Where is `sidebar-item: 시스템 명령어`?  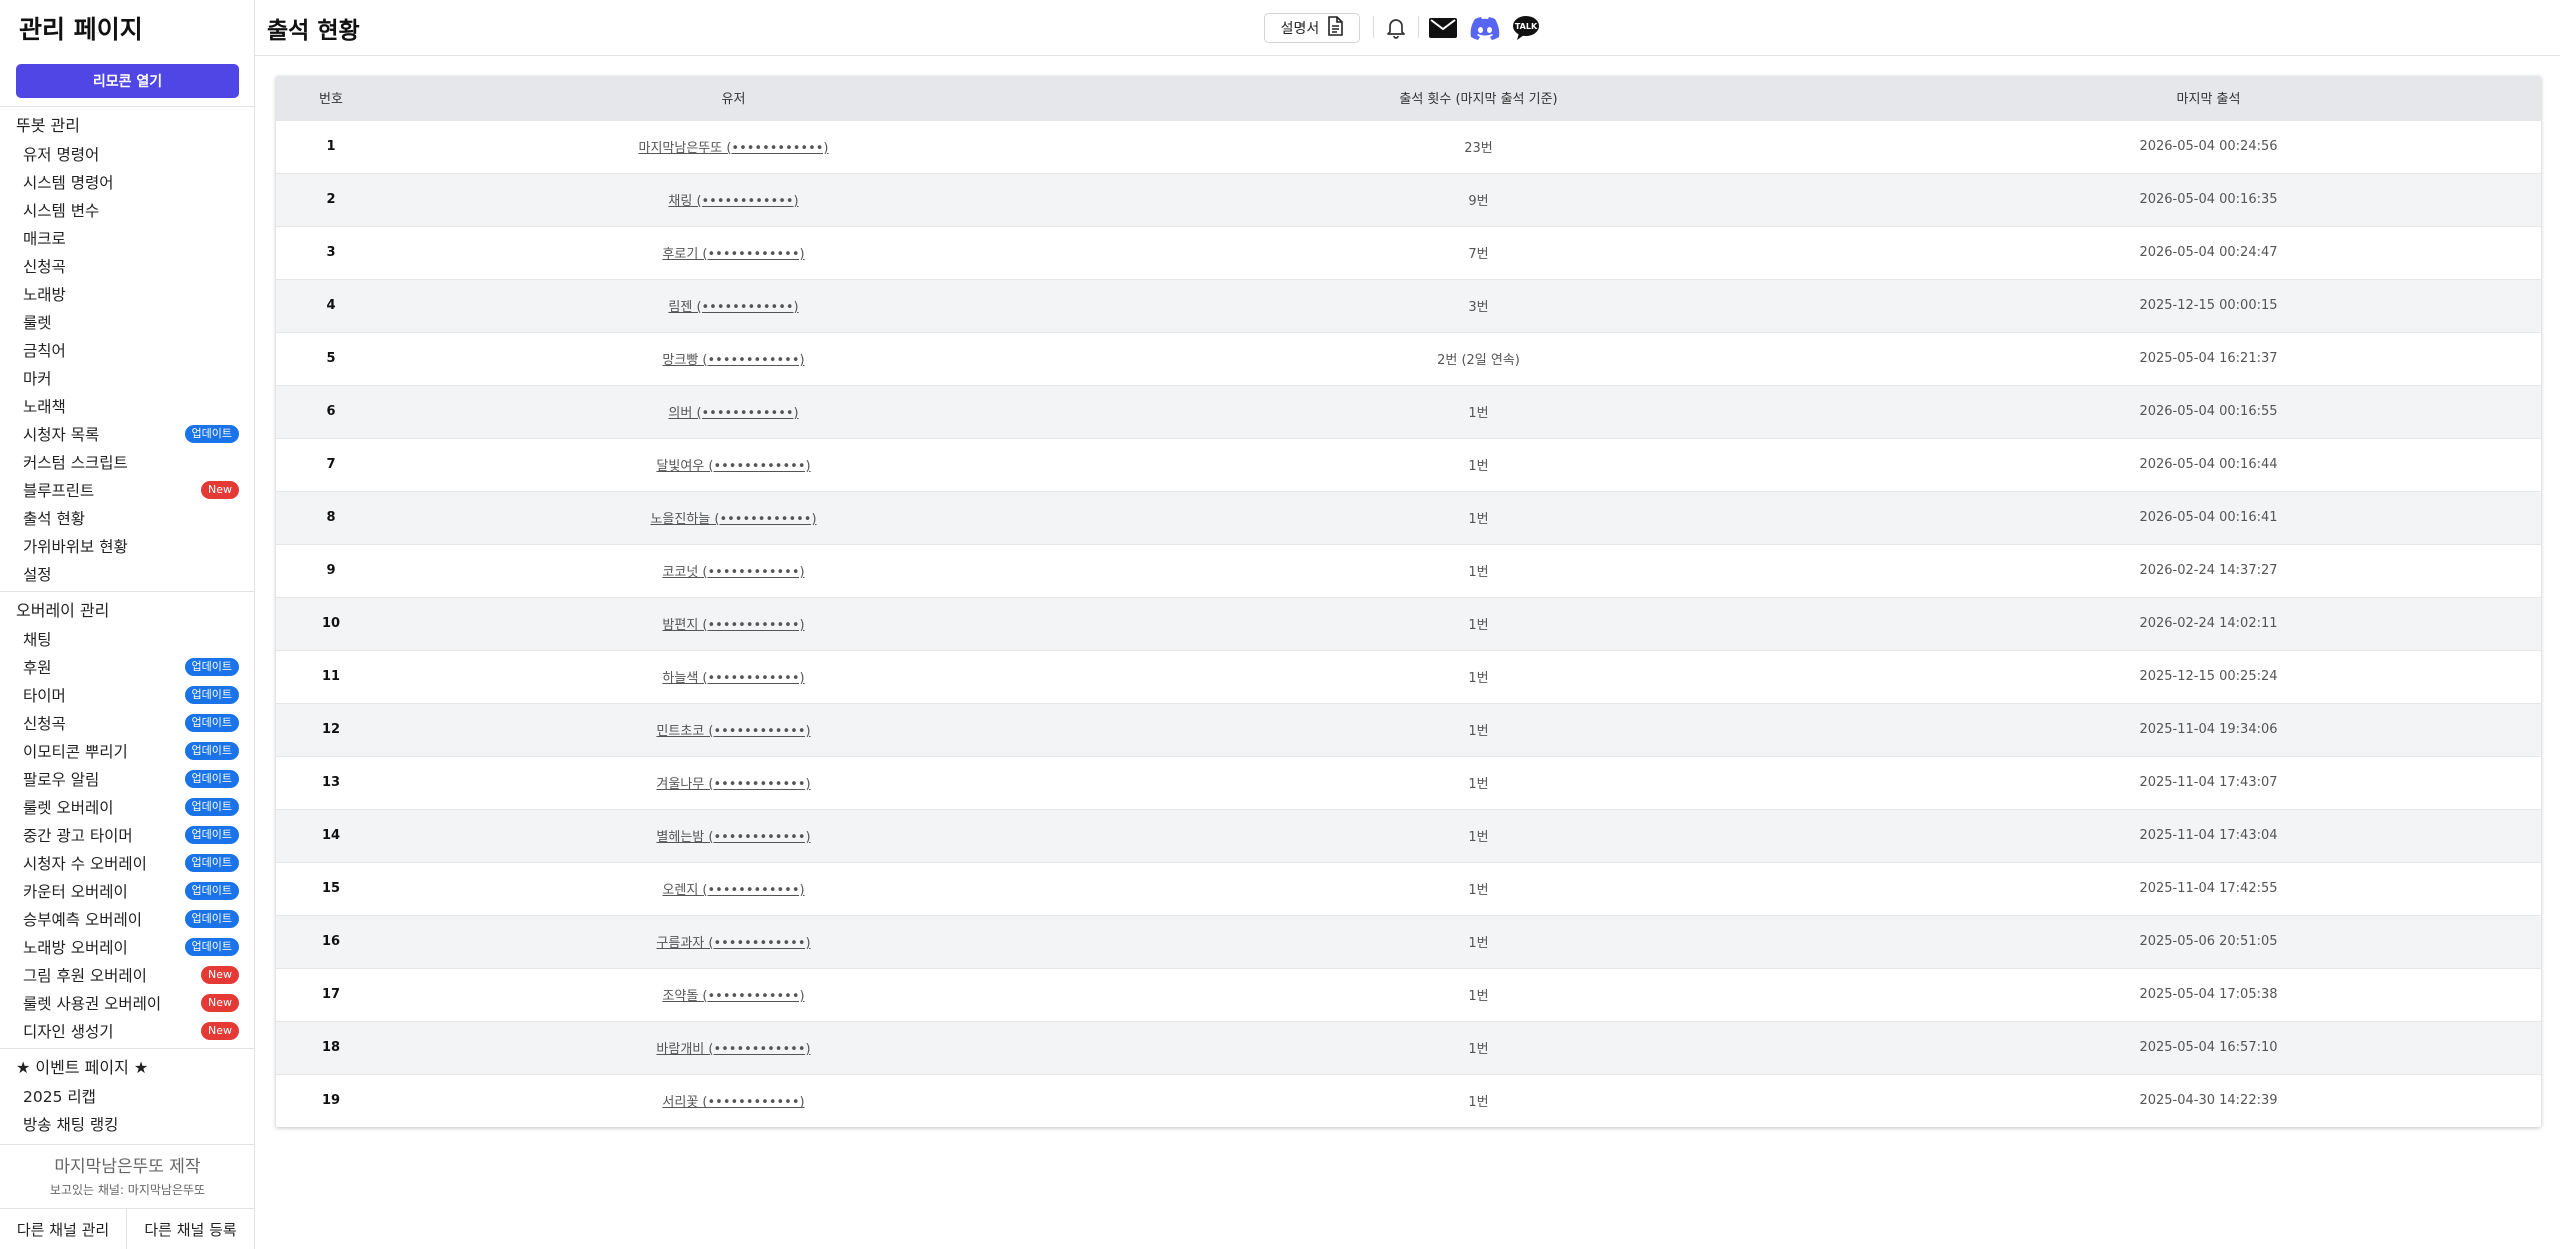
sidebar-item: 시스템 명령어 is located at coordinates (127, 182).